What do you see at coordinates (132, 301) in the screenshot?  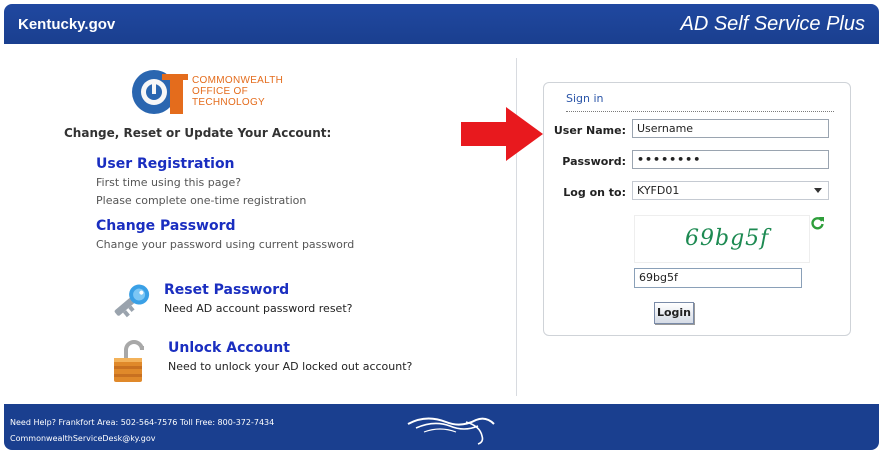 I see `key-icon` at bounding box center [132, 301].